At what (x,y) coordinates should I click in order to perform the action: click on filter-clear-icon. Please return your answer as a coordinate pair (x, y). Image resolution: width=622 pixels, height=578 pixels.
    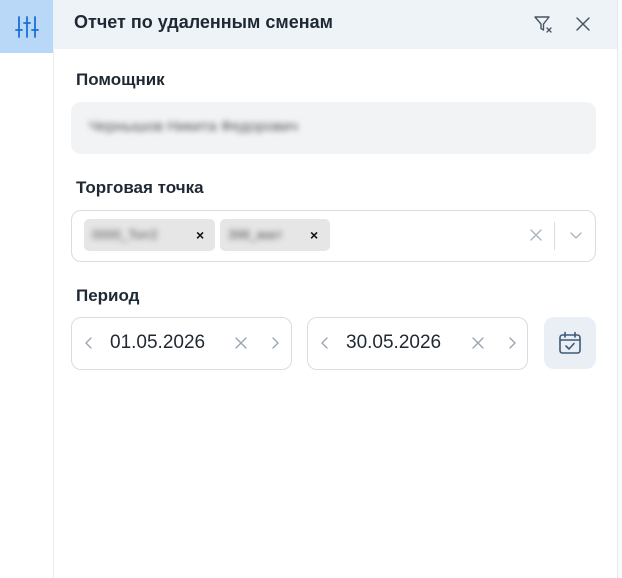
    Looking at the image, I should click on (543, 24).